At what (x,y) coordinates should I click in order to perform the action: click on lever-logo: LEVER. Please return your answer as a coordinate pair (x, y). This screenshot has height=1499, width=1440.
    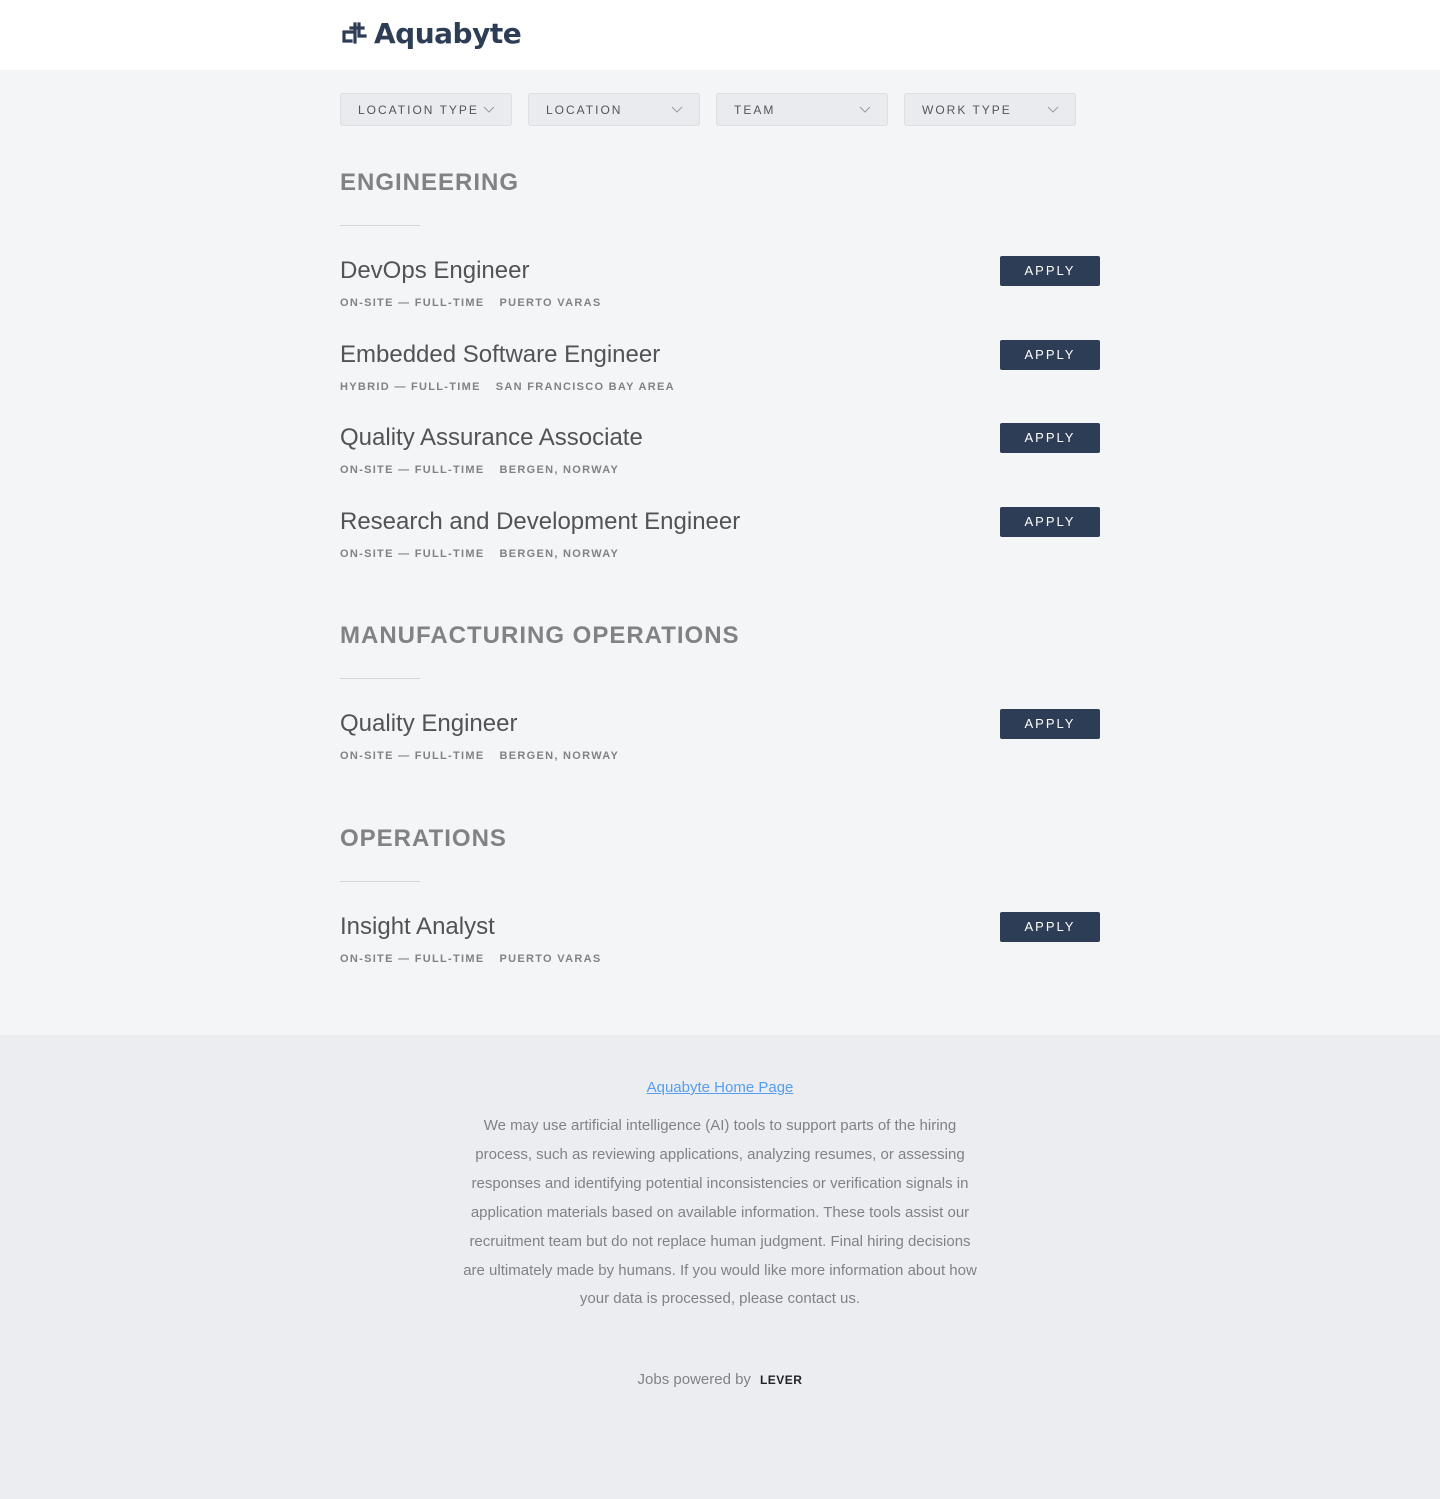
    Looking at the image, I should click on (781, 1380).